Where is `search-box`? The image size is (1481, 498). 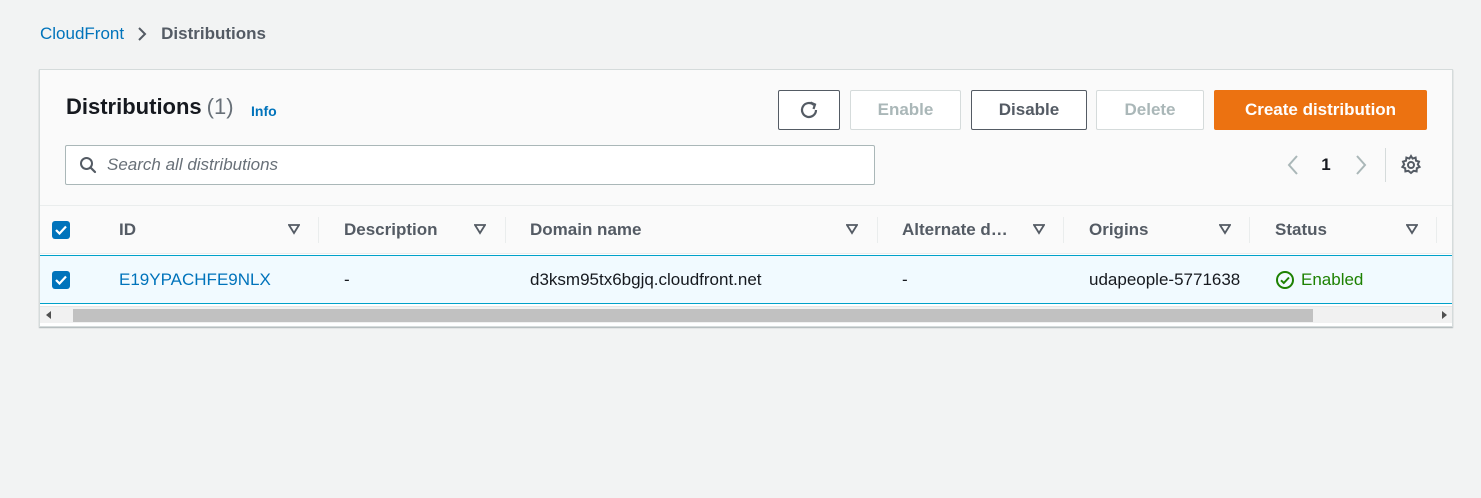 search-box is located at coordinates (470, 165).